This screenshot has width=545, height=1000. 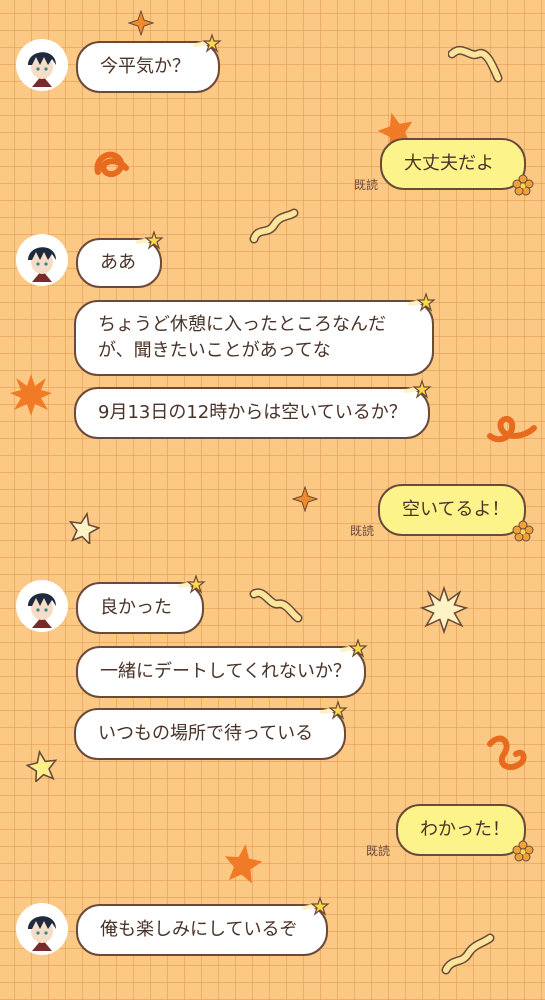 What do you see at coordinates (242, 337) in the screenshot?
I see `message-text: ちょうど休憩に入ったところなんだが、聞きたいことがあってな` at bounding box center [242, 337].